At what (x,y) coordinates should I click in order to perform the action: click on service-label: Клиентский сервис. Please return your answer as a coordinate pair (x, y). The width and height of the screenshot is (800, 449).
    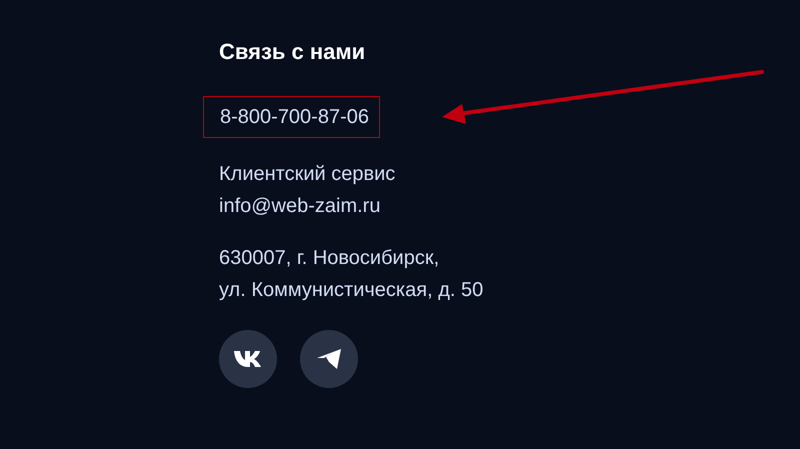
    Looking at the image, I should click on (307, 174).